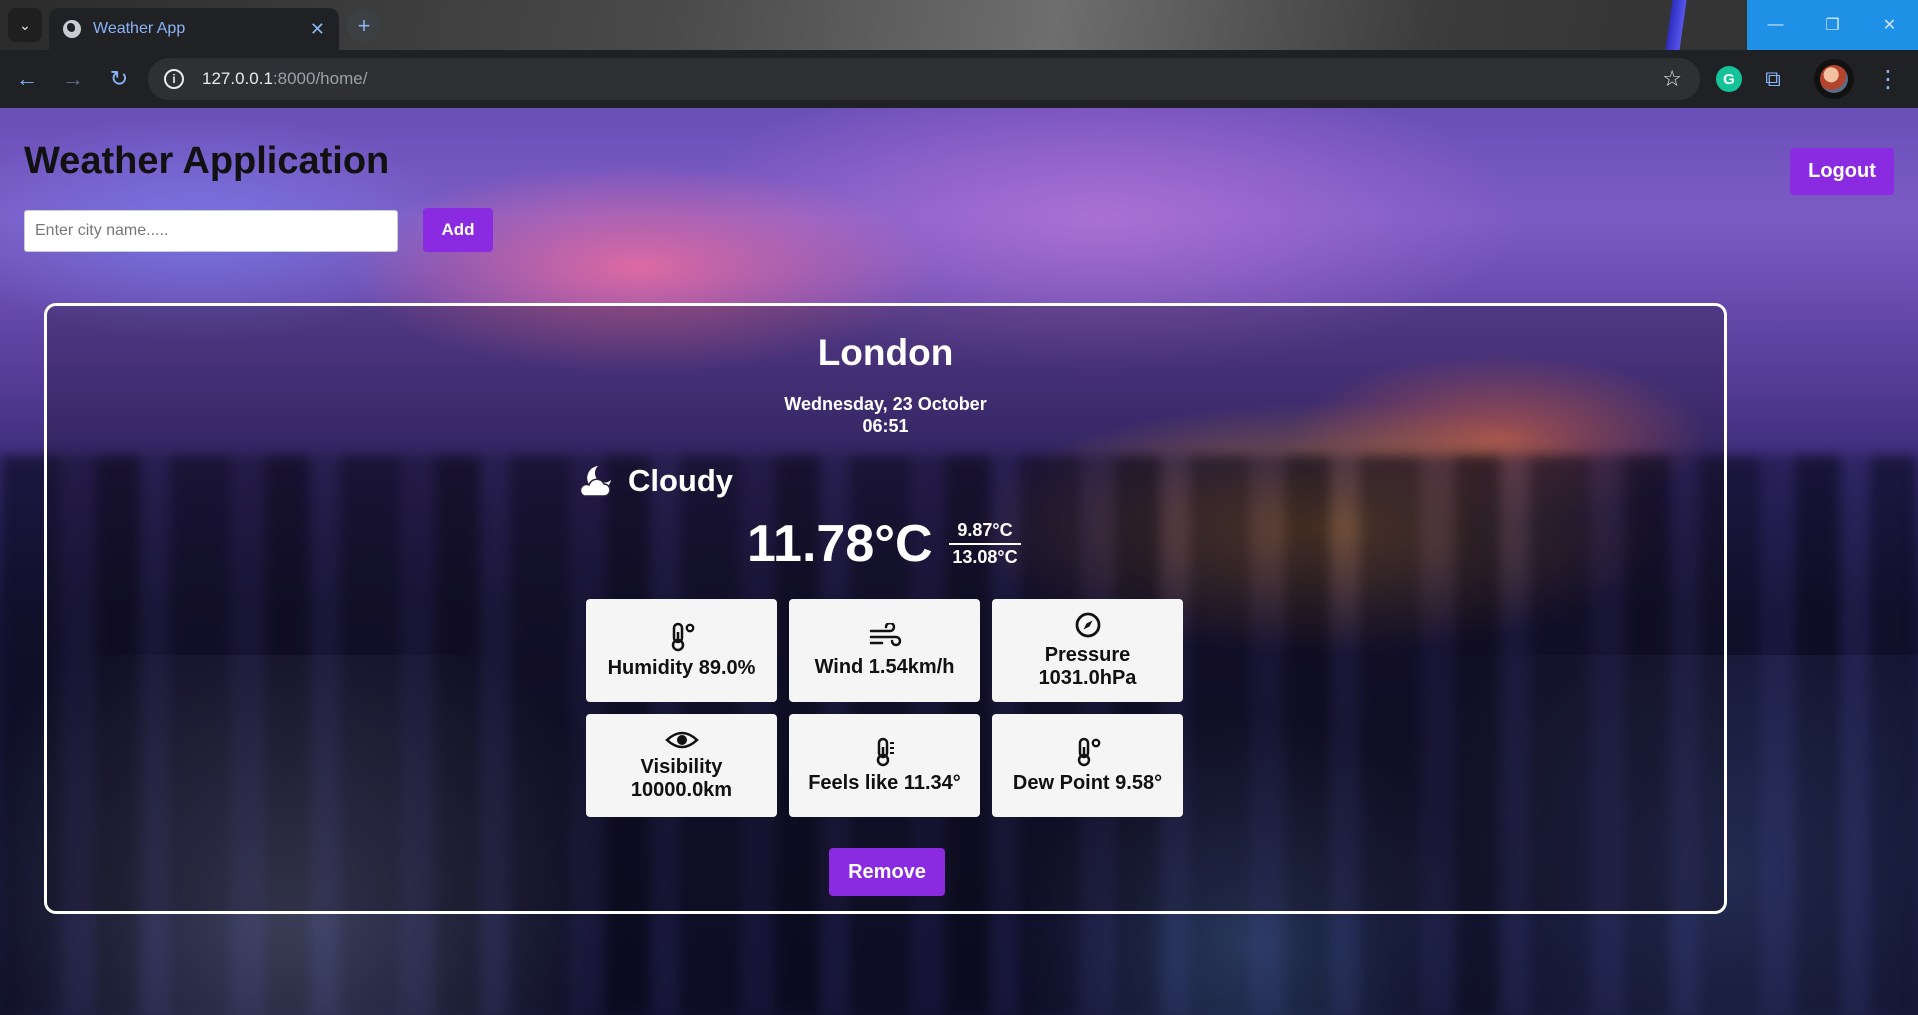  I want to click on tab-search-button: ⌄, so click(25, 25).